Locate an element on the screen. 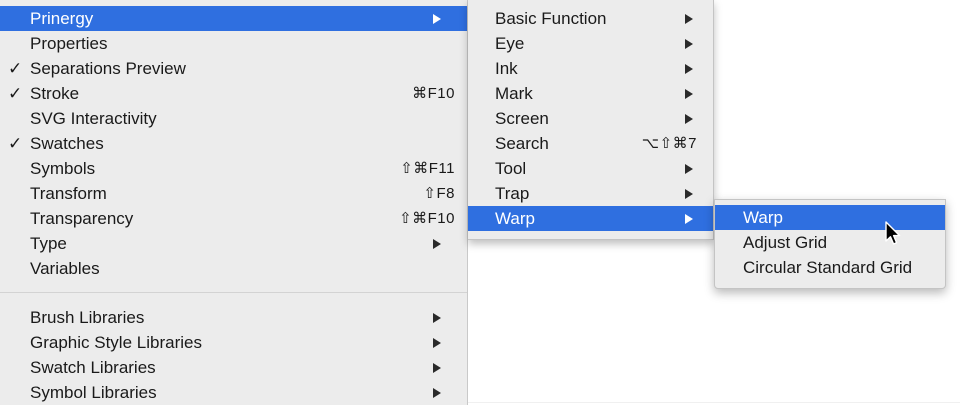 The width and height of the screenshot is (960, 405). submenu-item-basic-function: Basic Function is located at coordinates (590, 18).